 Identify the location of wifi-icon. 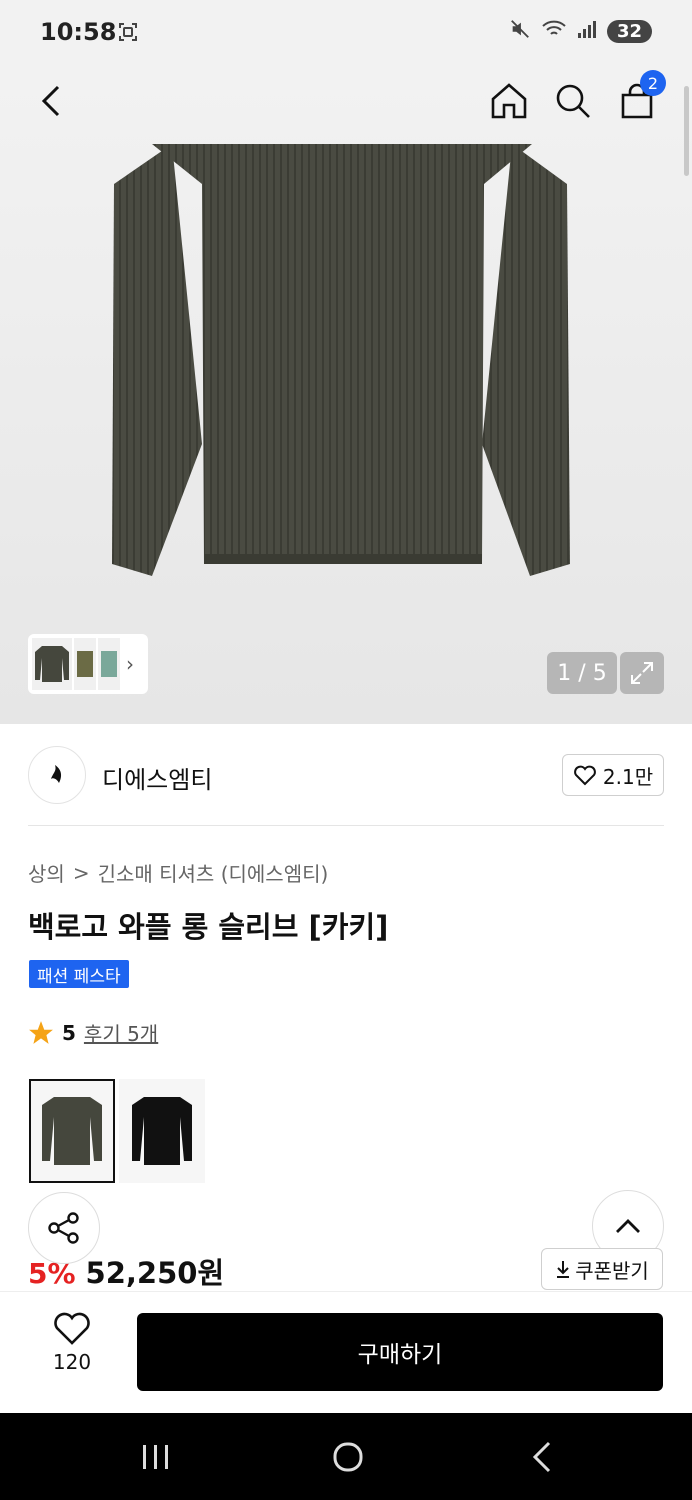
(554, 31).